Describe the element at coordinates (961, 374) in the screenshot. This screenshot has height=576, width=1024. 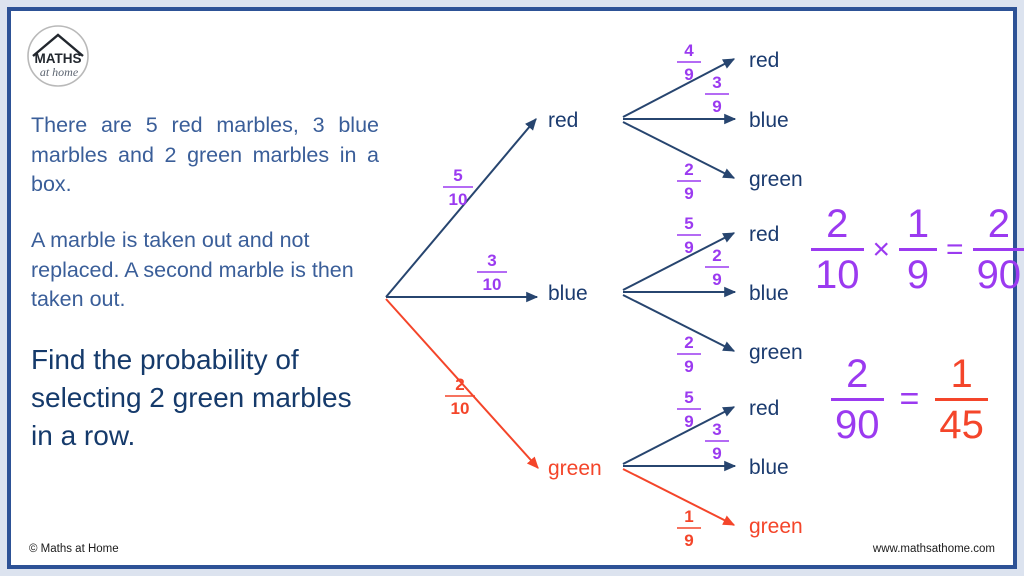
I see `eq2-f2-numerator: 1` at that location.